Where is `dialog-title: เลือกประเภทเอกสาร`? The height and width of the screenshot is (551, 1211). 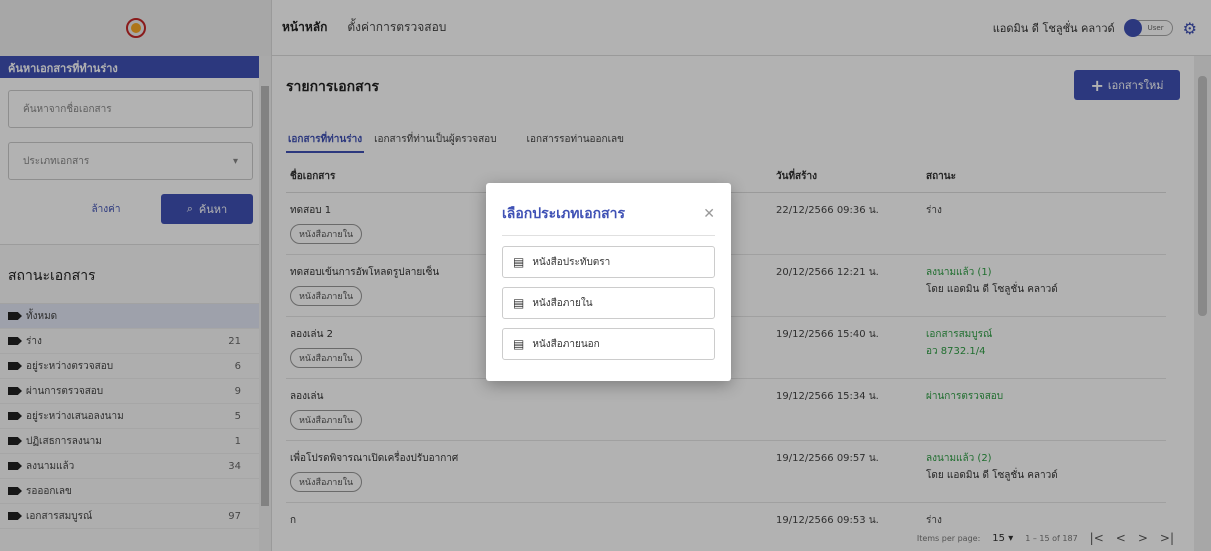
dialog-title: เลือกประเภทเอกสาร is located at coordinates (564, 214).